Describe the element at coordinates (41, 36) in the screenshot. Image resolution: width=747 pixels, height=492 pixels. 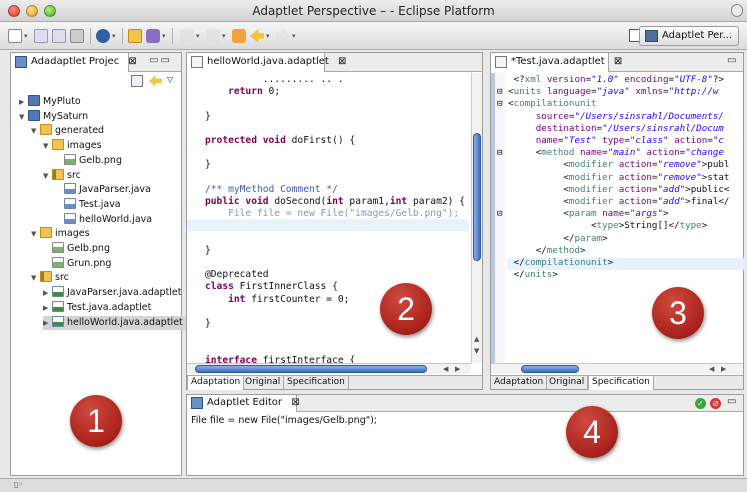
I see `save-icon` at that location.